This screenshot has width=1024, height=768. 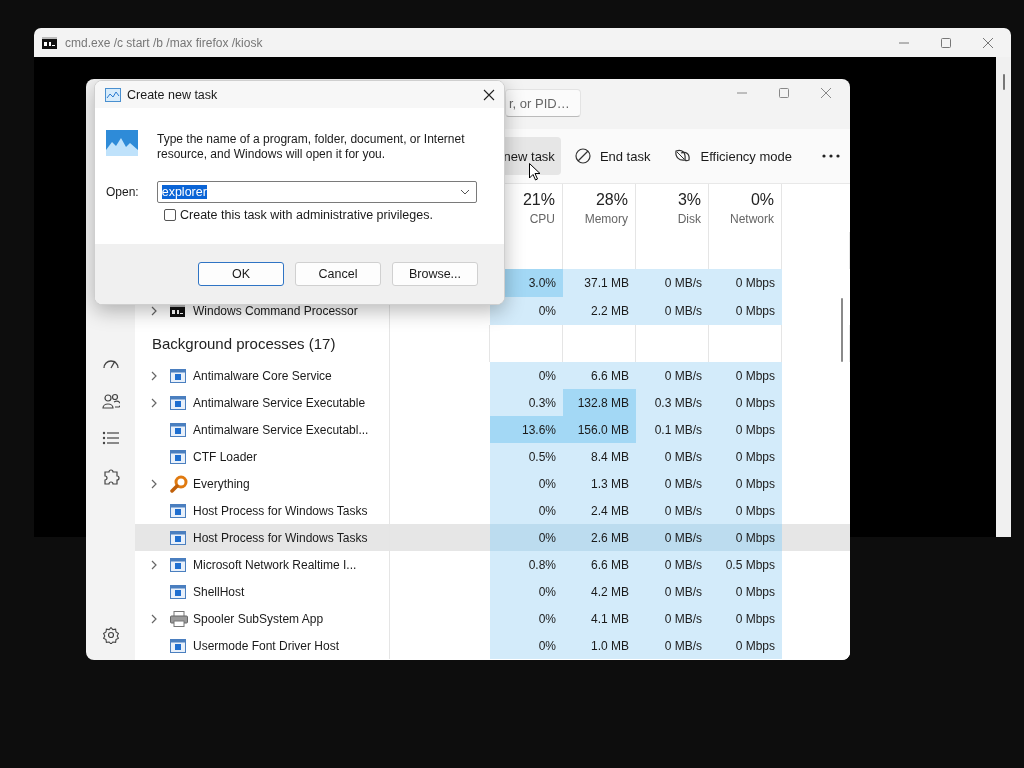 What do you see at coordinates (672, 402) in the screenshot?
I see `table-cell: 0.3 MB/s` at bounding box center [672, 402].